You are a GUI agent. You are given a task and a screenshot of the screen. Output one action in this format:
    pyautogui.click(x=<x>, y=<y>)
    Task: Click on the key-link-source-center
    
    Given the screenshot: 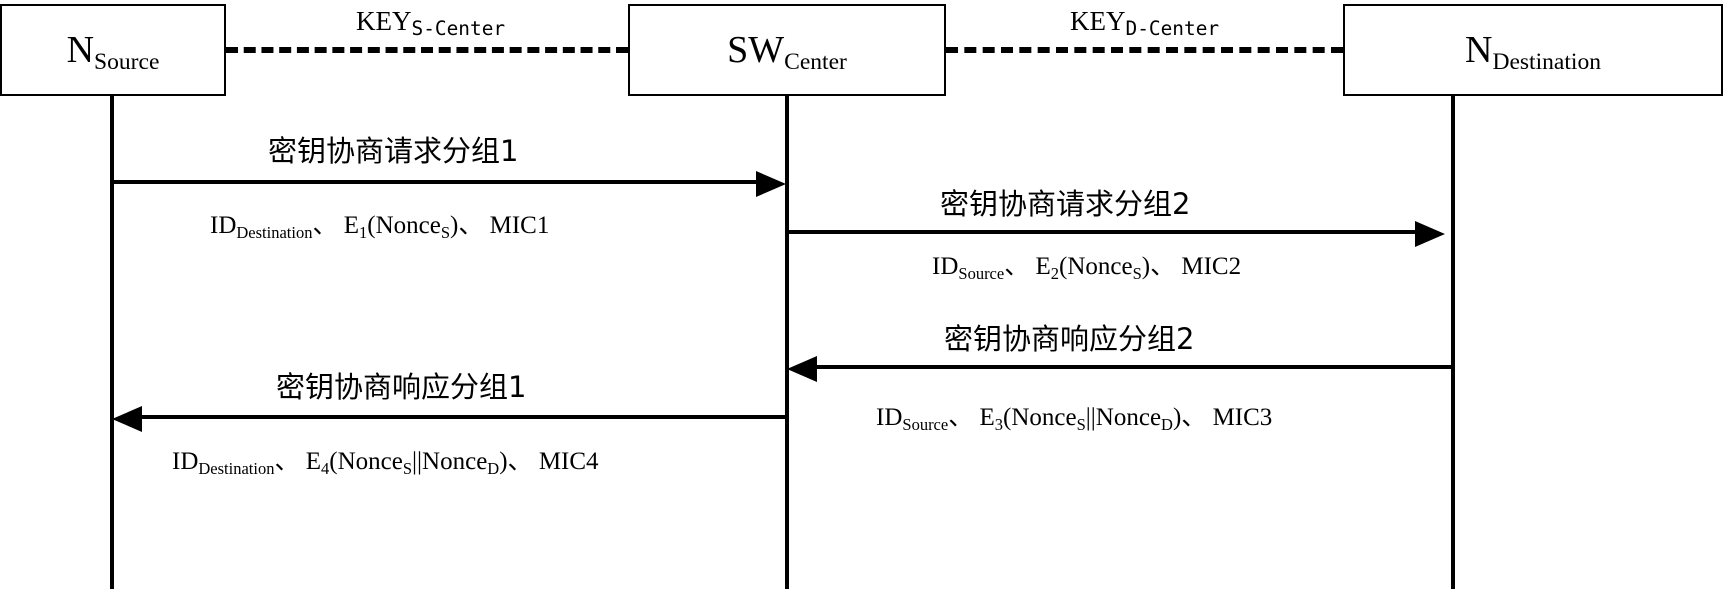 What is the action you would take?
    pyautogui.click(x=427, y=50)
    